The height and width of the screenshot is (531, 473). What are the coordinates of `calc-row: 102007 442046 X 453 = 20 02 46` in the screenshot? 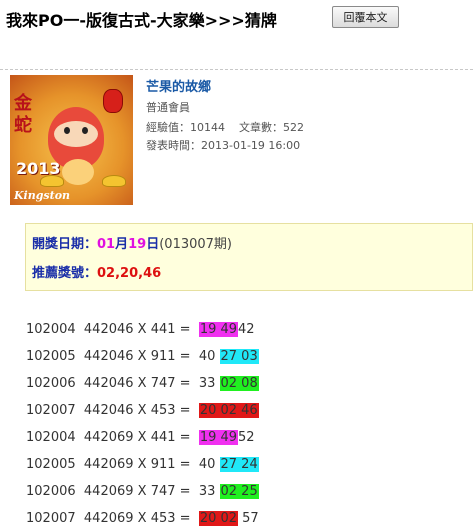 It's located at (142, 411).